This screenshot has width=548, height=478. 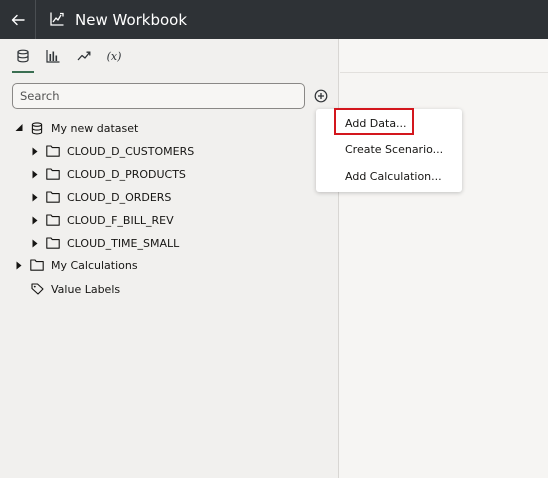 I want to click on plus-circle-icon, so click(x=321, y=96).